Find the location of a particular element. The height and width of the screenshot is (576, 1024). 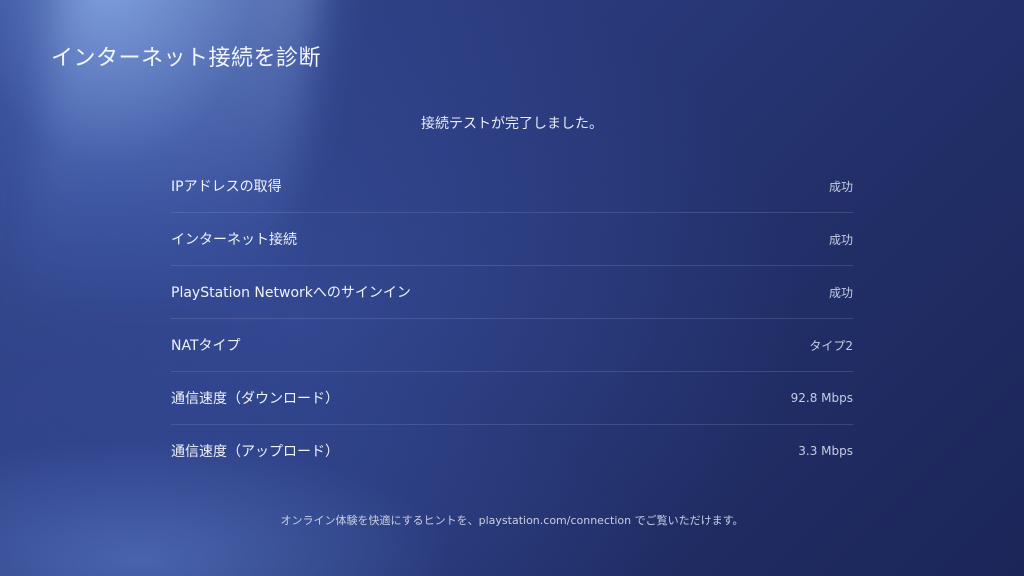

result-row-download-speed: 通信速度（ダウンロード） 92.8 Mbps is located at coordinates (512, 398).